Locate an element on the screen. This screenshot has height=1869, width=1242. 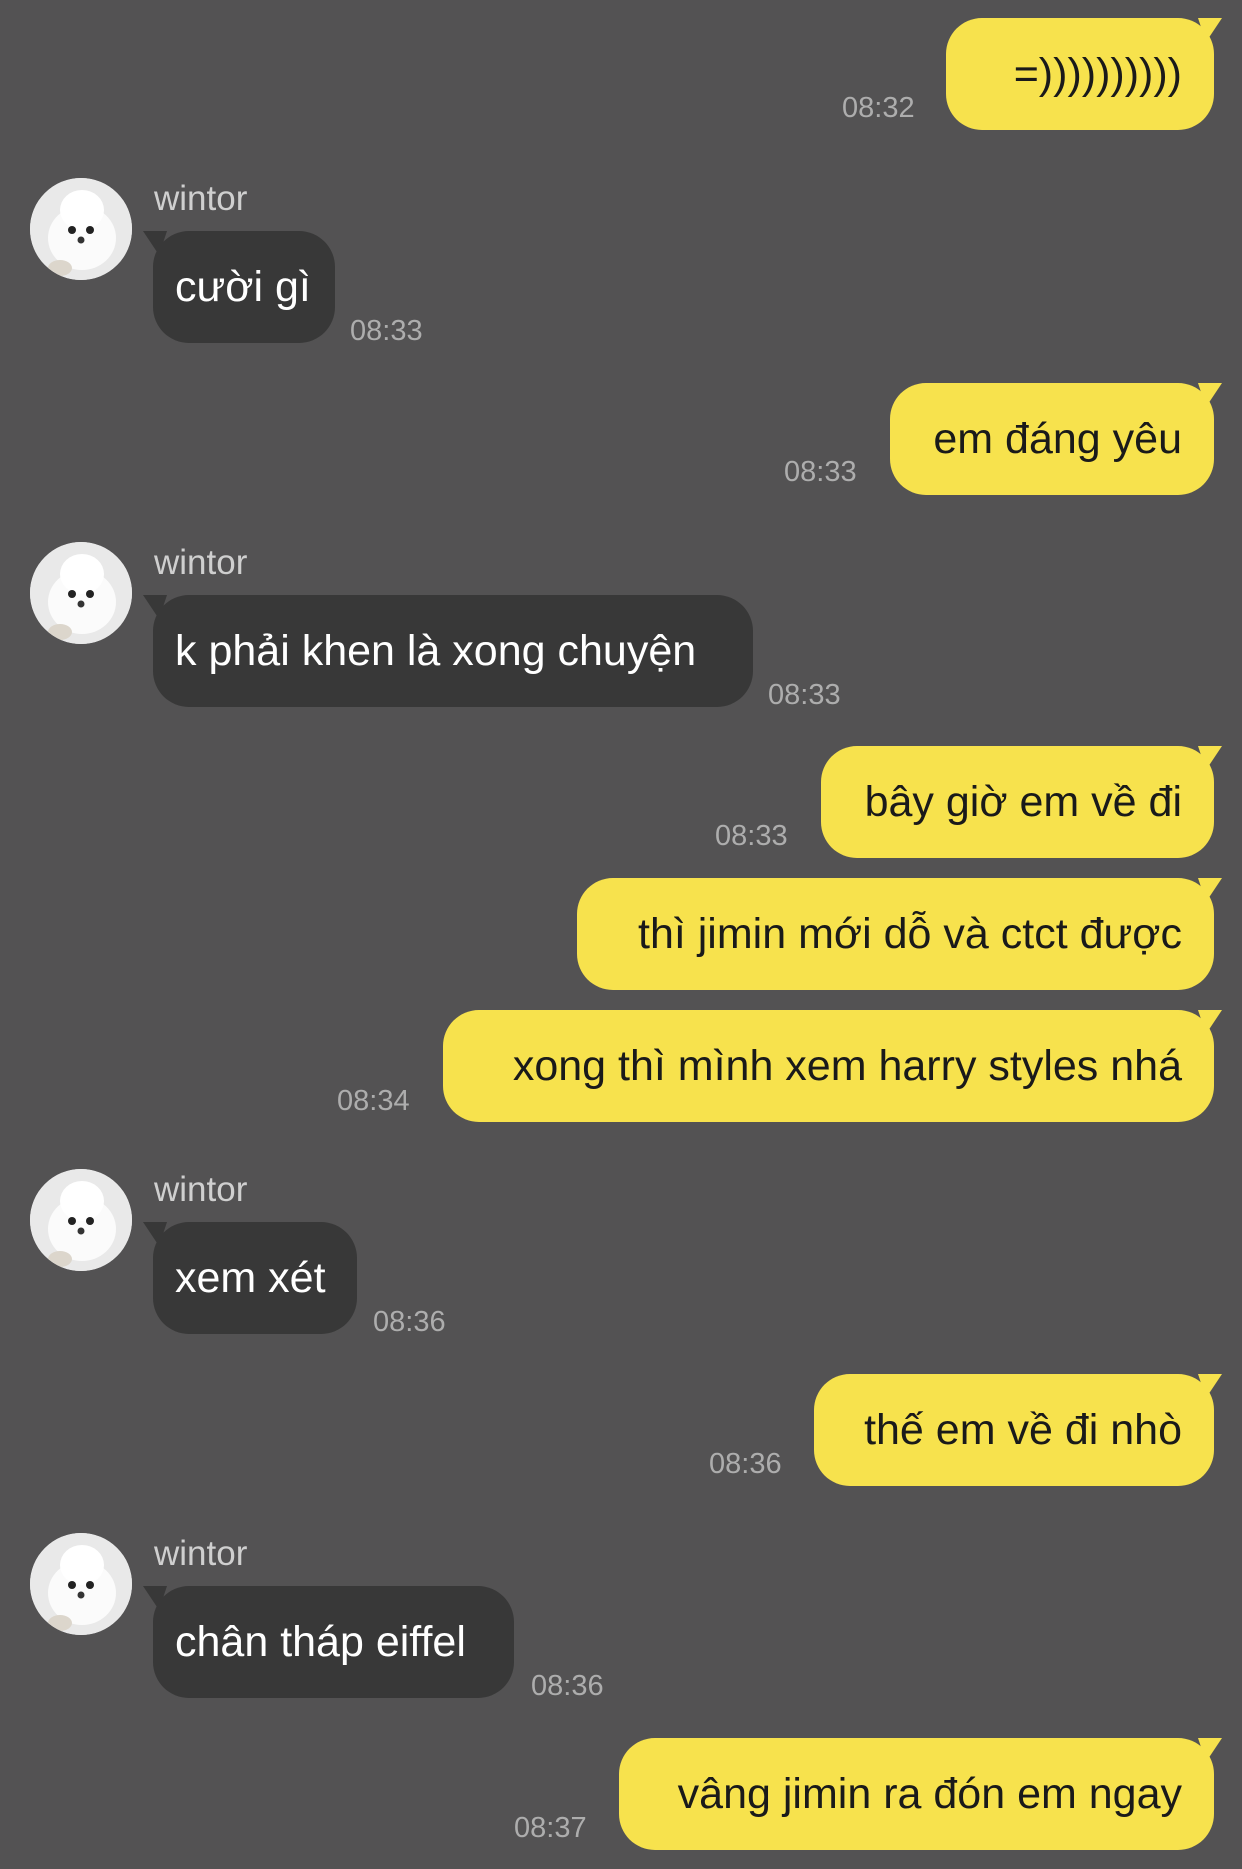
message-text: thì jimin mới dỗ và ctct được is located at coordinates (910, 934).